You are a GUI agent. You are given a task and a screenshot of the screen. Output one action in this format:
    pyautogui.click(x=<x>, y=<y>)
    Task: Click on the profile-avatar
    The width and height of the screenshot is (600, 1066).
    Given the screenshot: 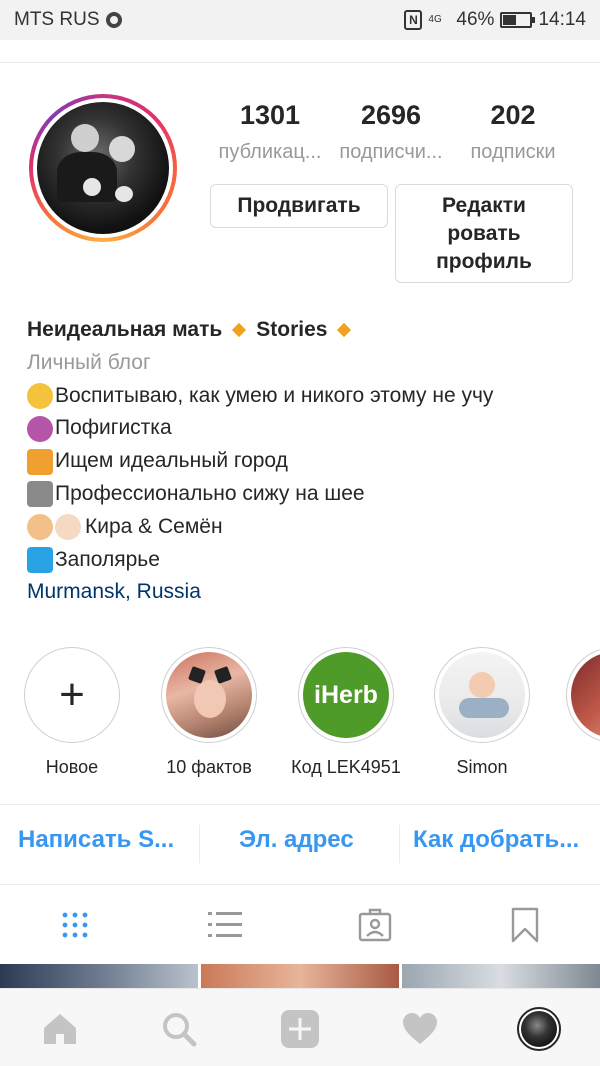 What is the action you would take?
    pyautogui.click(x=103, y=168)
    